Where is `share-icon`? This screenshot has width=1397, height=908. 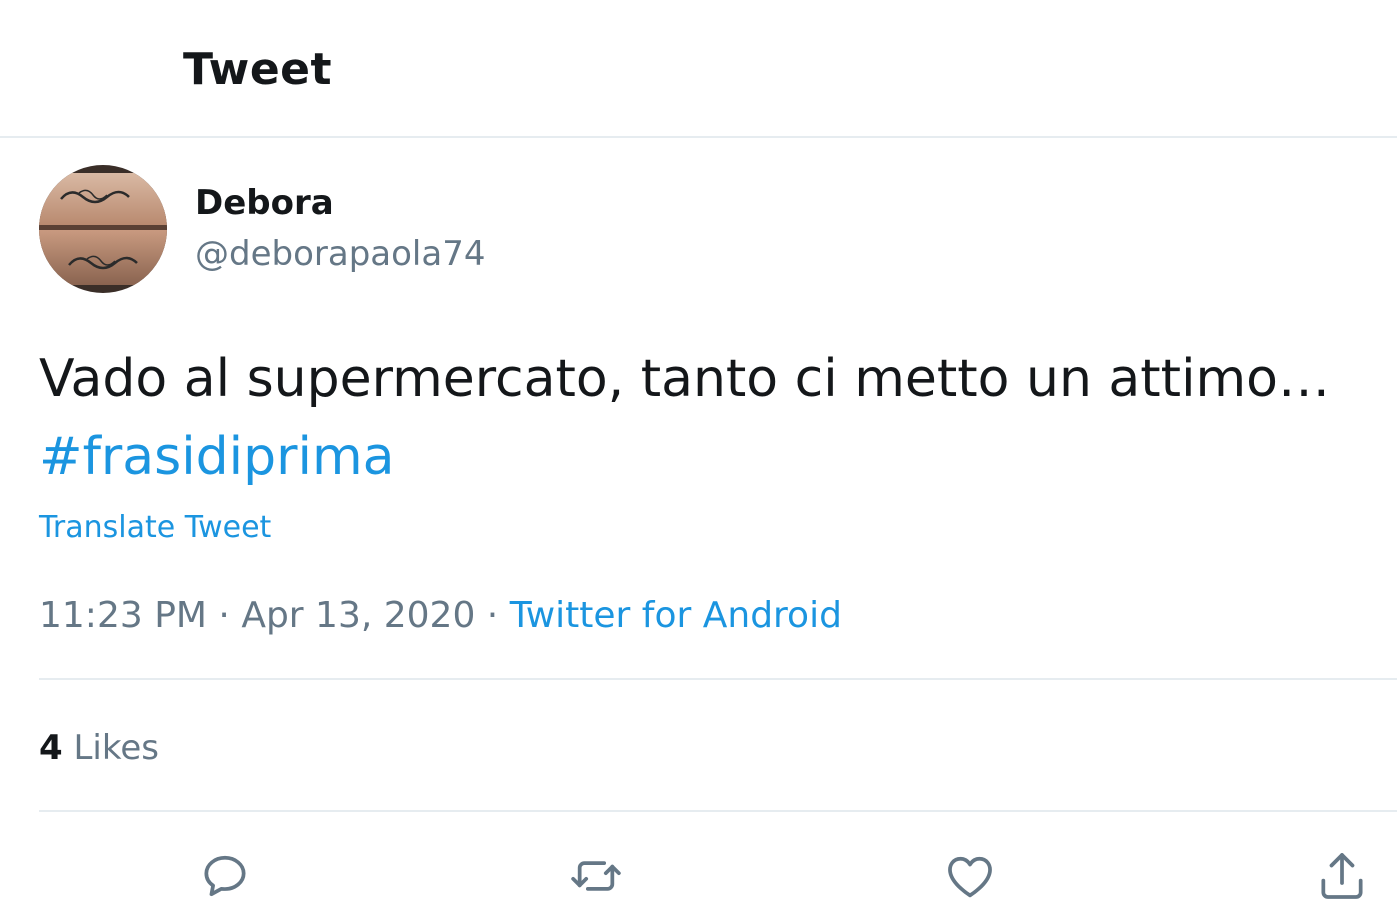
share-icon is located at coordinates (1342, 876).